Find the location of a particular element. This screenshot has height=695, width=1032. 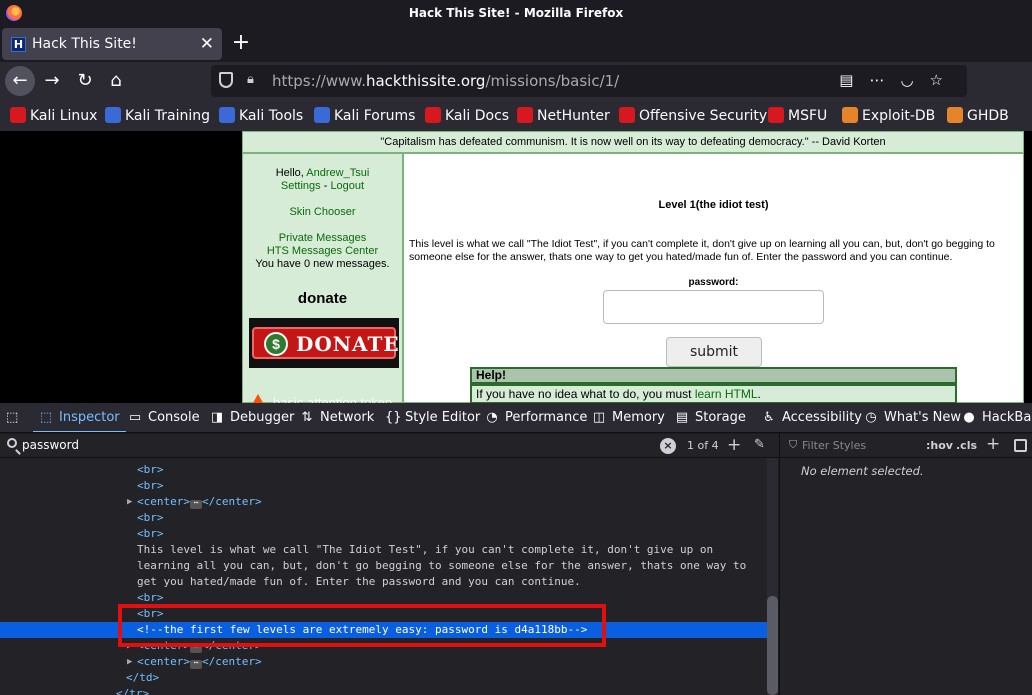

kali-docs-icon is located at coordinates (433, 115).